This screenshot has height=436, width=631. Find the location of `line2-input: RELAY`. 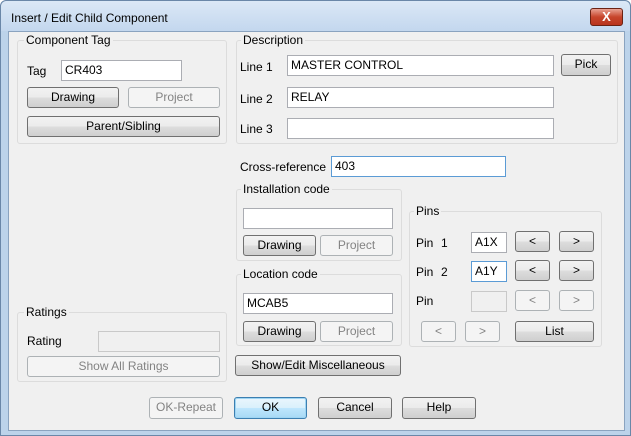

line2-input: RELAY is located at coordinates (420, 97).